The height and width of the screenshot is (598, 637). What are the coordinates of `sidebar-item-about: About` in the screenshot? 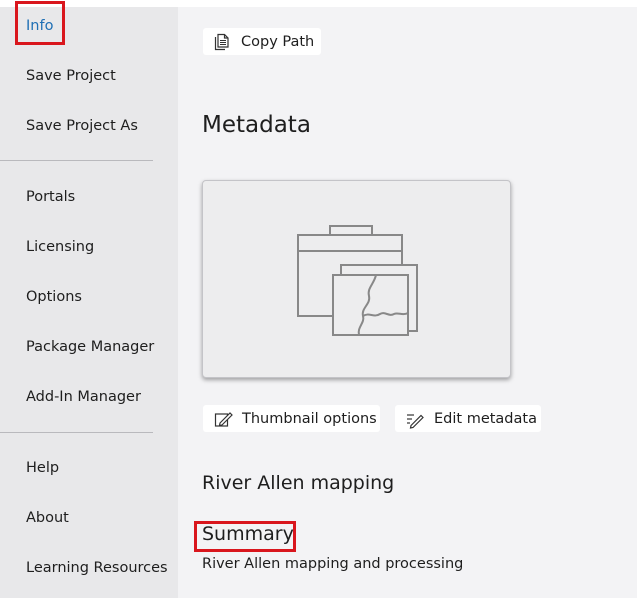 It's located at (47, 518).